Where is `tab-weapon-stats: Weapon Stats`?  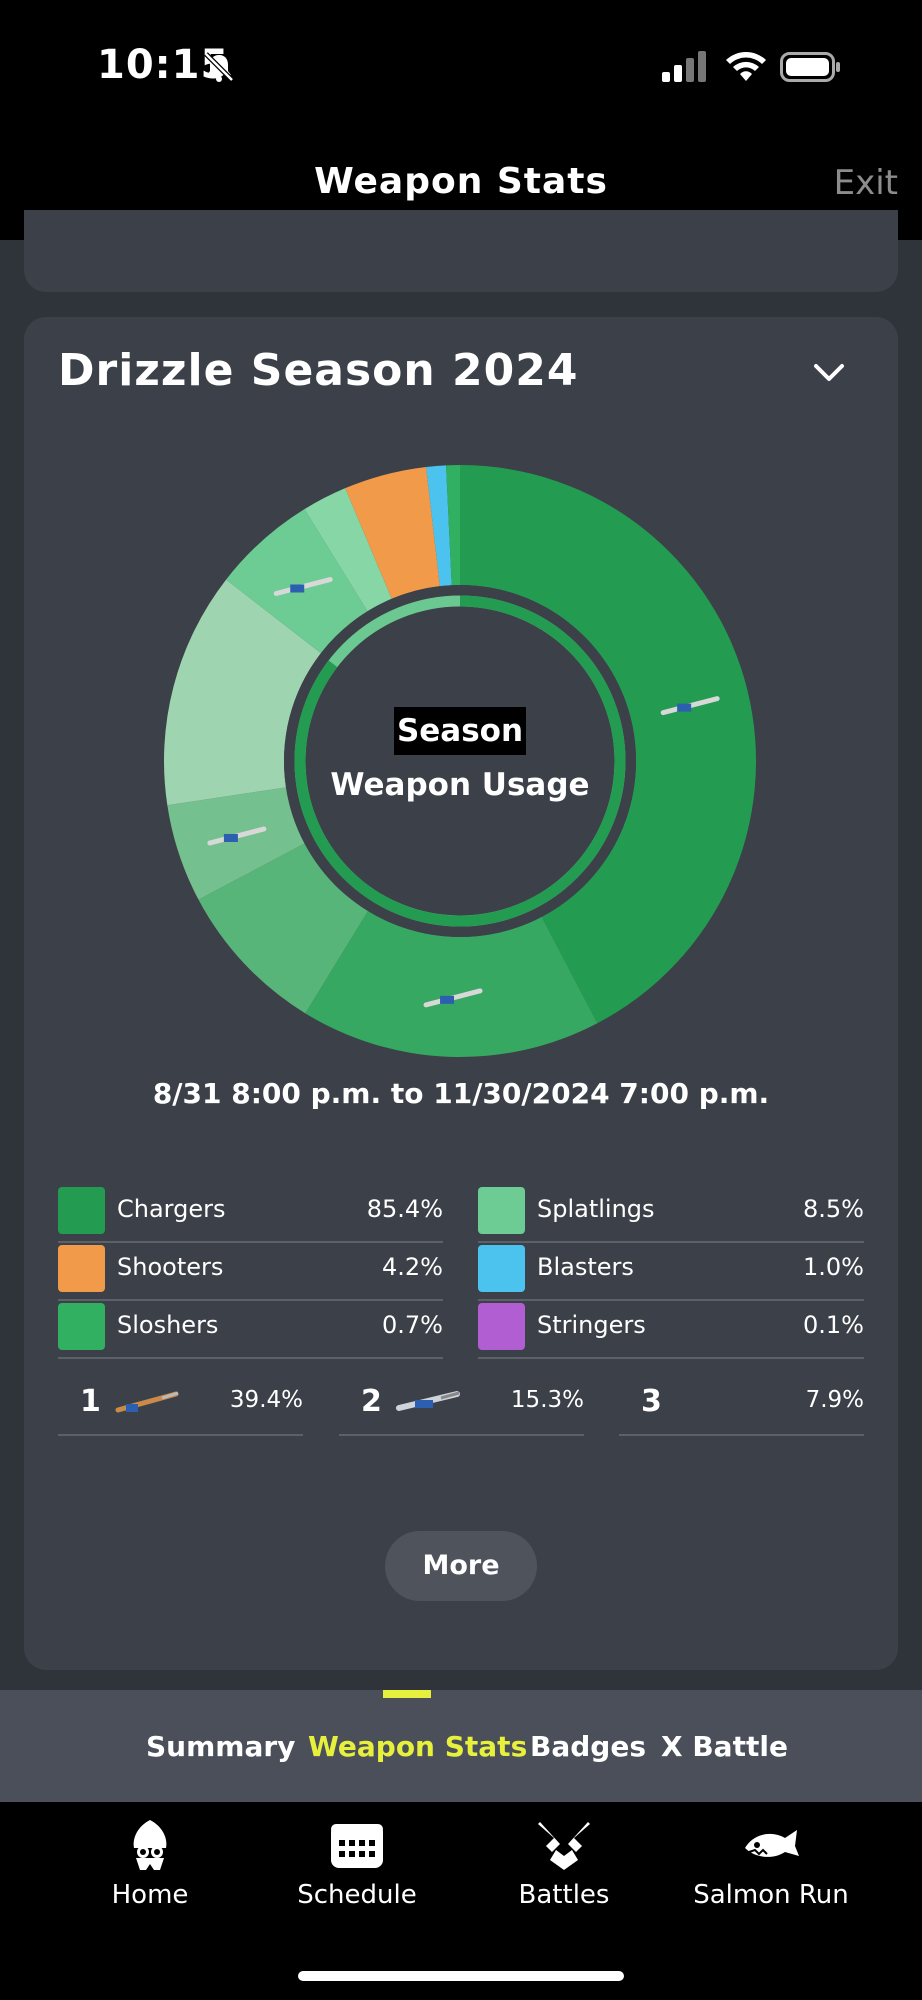
tab-weapon-stats: Weapon Stats is located at coordinates (417, 1746).